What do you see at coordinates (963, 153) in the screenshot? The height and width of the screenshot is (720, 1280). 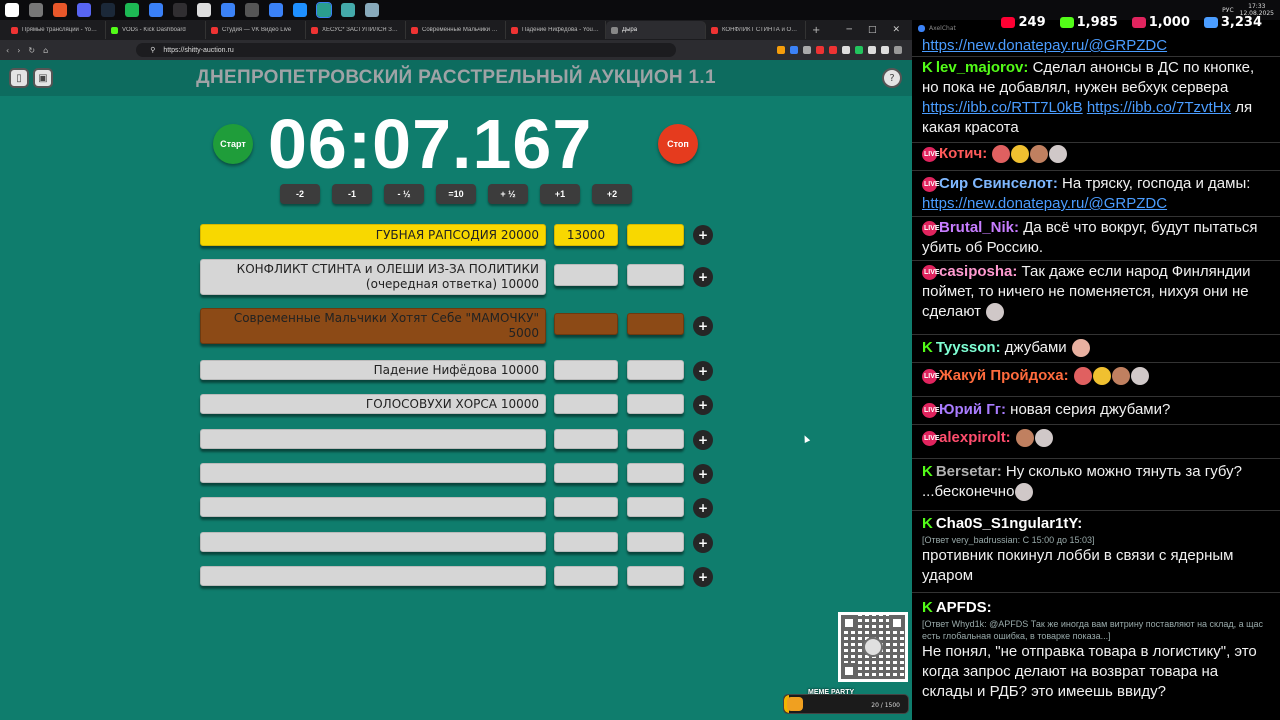 I see `chat-username: Котич:` at bounding box center [963, 153].